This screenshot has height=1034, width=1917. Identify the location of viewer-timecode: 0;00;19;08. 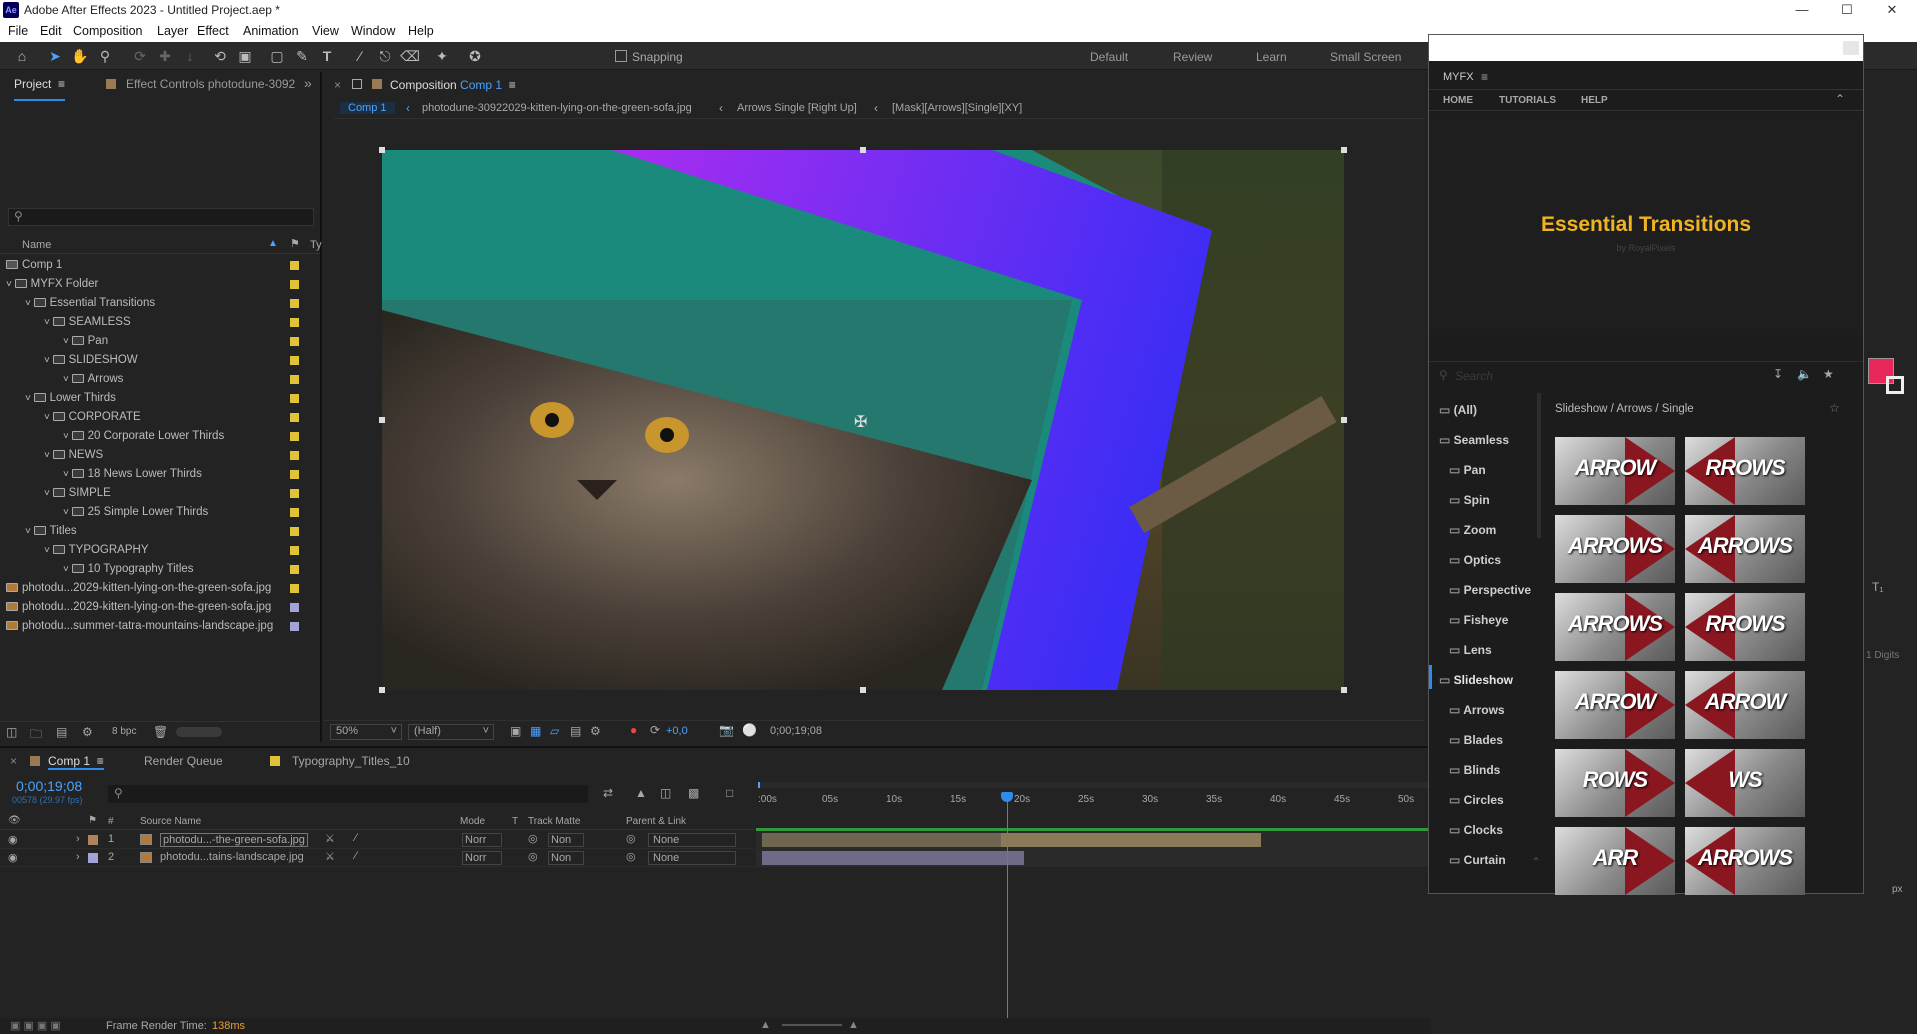
(796, 731).